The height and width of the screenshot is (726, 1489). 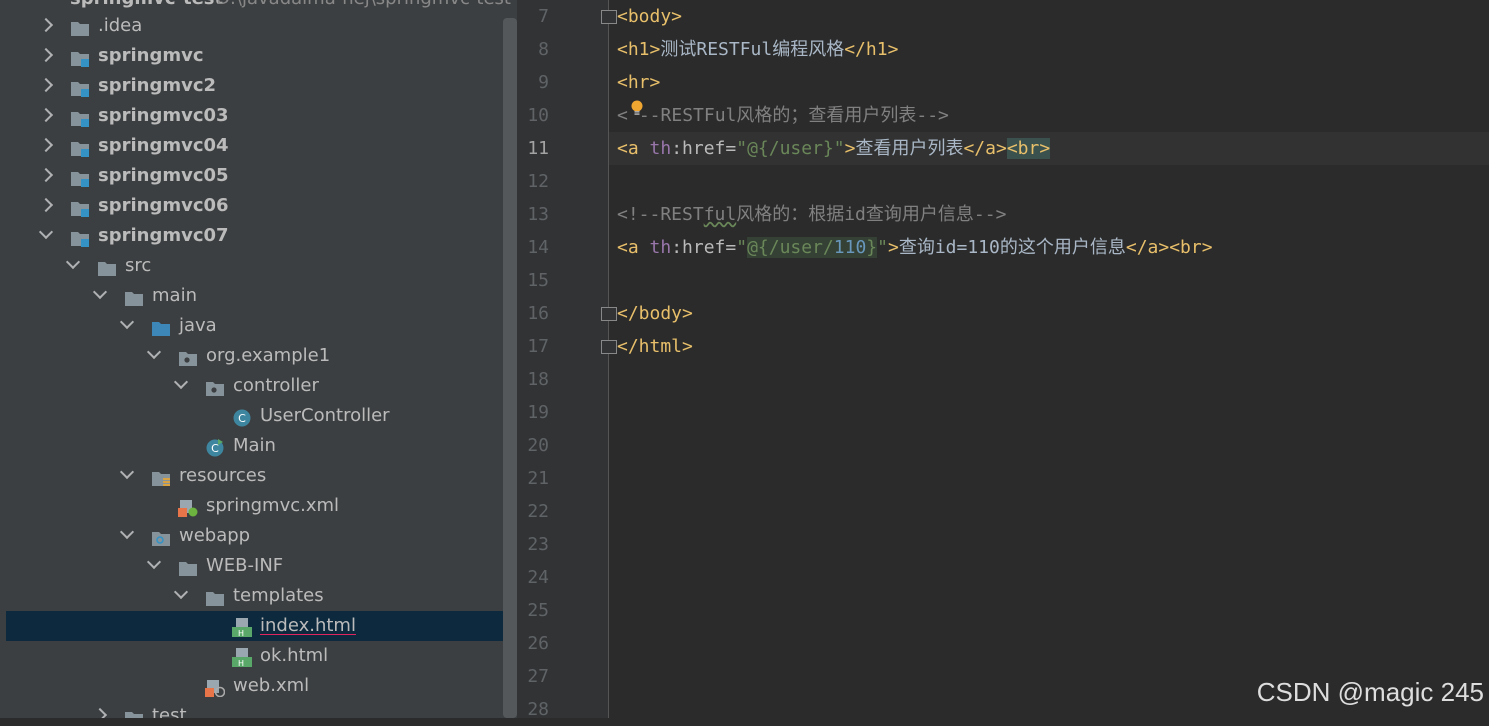 I want to click on tree-item: templates, so click(x=258, y=596).